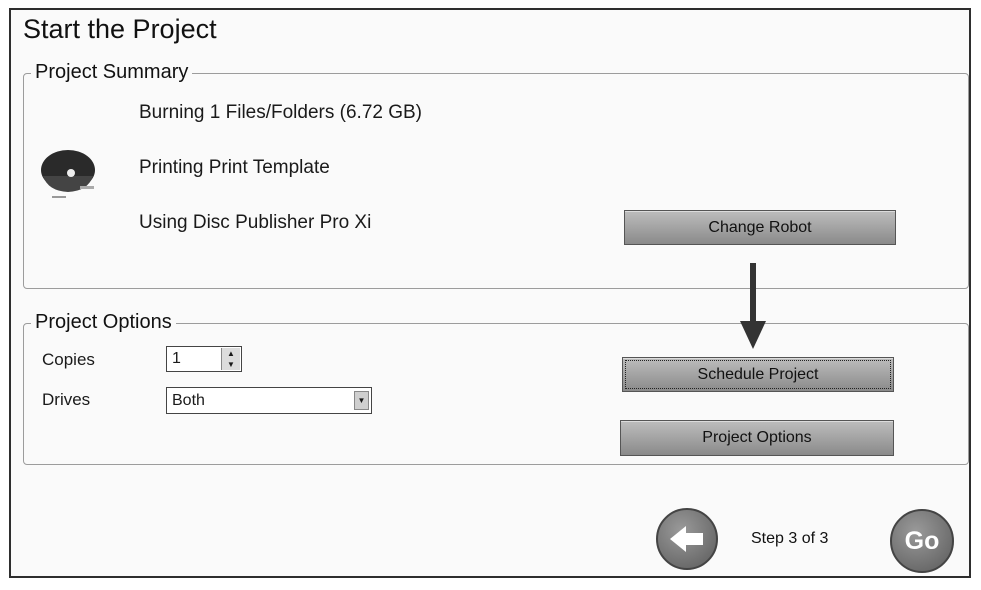  I want to click on spin-down-icon: ▼, so click(231, 364).